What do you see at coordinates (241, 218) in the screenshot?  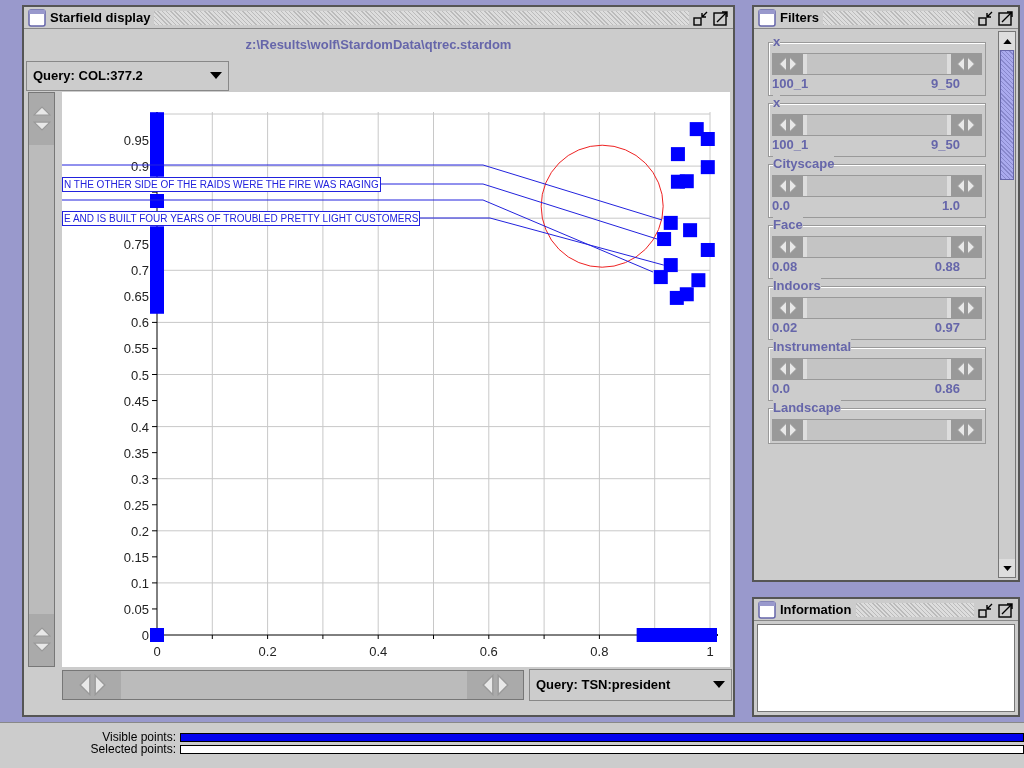 I see `point-annotation: E AND IS BUILT FOUR YEARS OF TROUBLED PRETTY LIGHT CUSTOMERS` at bounding box center [241, 218].